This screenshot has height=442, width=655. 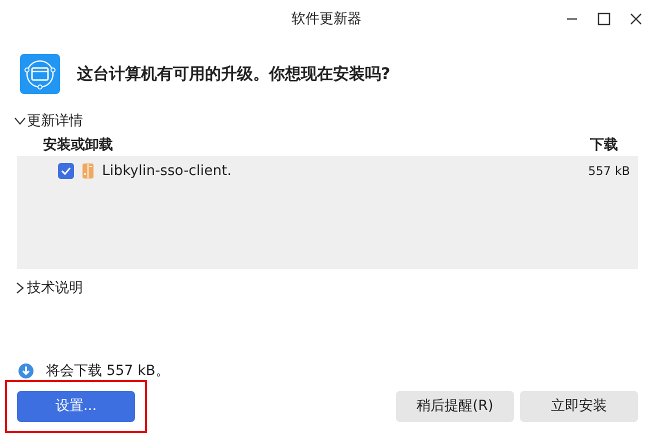 I want to click on expander: 更新详情, so click(x=49, y=121).